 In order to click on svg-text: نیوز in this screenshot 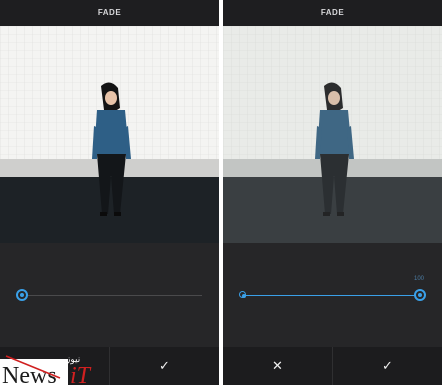, I will do `click(72, 360)`.